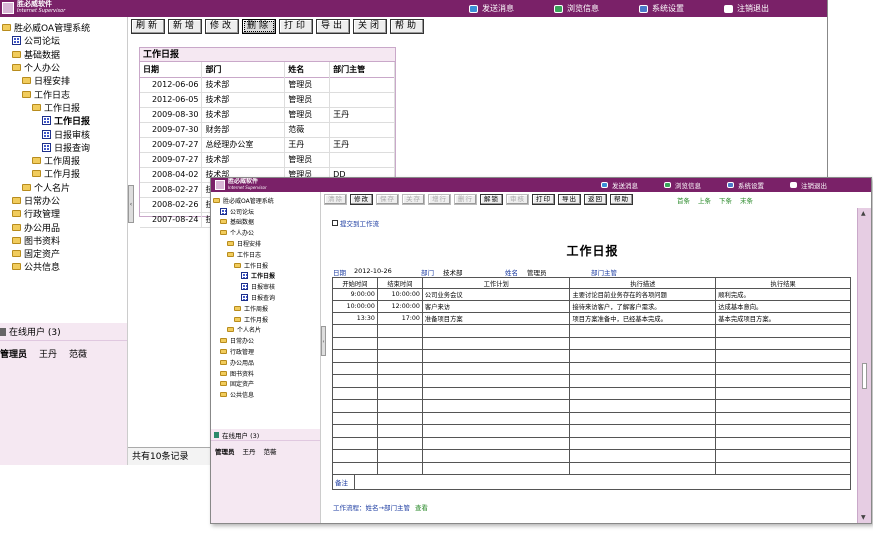 This screenshot has width=873, height=534. Describe the element at coordinates (267, 144) in the screenshot. I see `table-row: 2009-07-27 总经理办公室 王丹 王丹` at that location.